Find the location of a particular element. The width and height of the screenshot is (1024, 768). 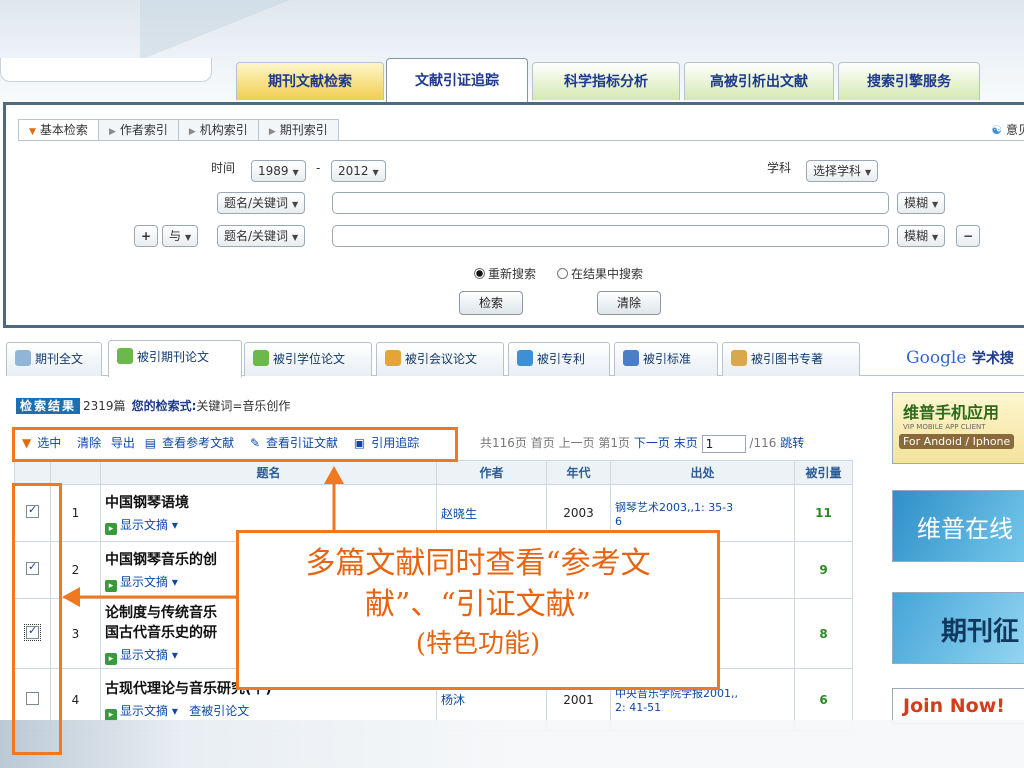

feature-callout: 多篇文献同时查看“参考文 献”、“引证文献” (特色功能) is located at coordinates (478, 610).